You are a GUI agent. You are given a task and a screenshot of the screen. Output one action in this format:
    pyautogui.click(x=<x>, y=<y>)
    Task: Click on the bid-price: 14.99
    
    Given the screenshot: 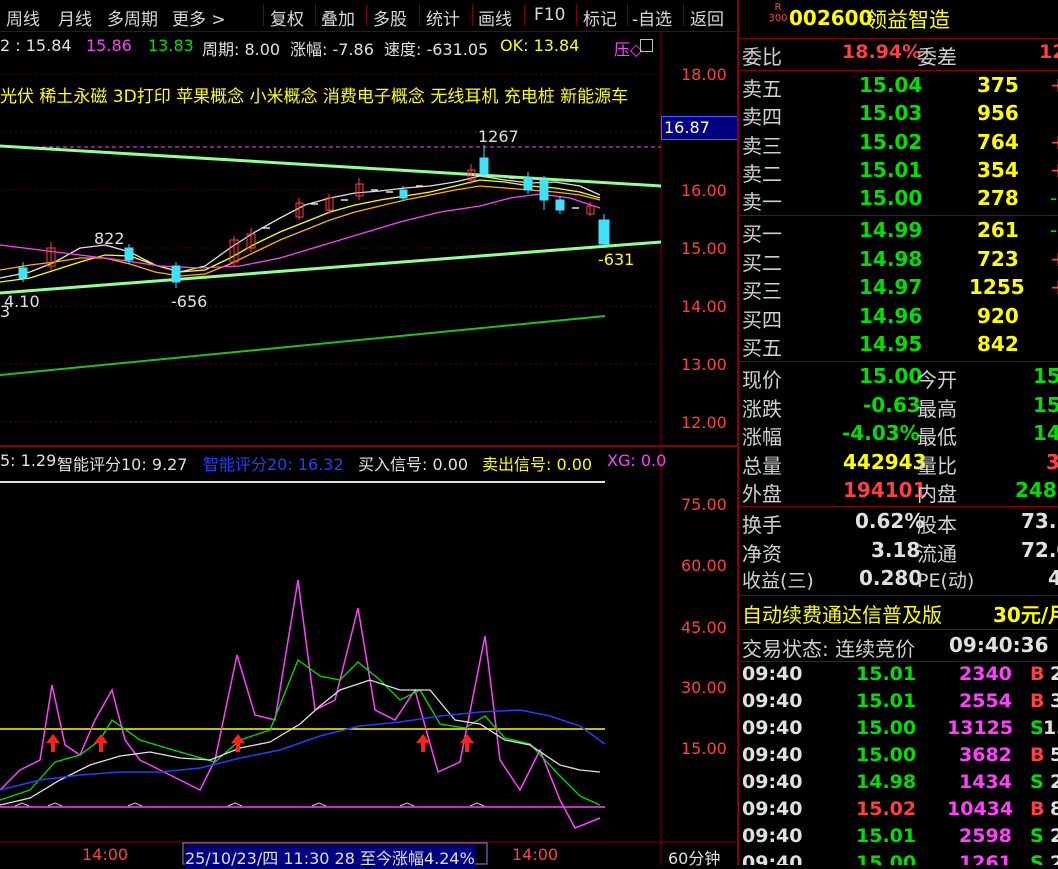 What is the action you would take?
    pyautogui.click(x=891, y=230)
    